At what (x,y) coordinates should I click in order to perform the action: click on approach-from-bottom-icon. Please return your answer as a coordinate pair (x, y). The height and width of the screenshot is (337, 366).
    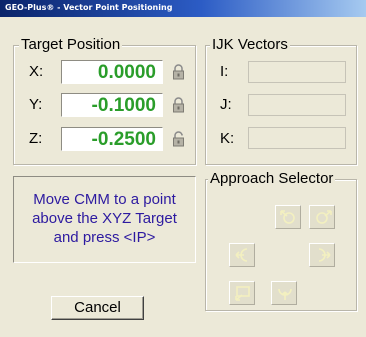
    Looking at the image, I should click on (285, 294).